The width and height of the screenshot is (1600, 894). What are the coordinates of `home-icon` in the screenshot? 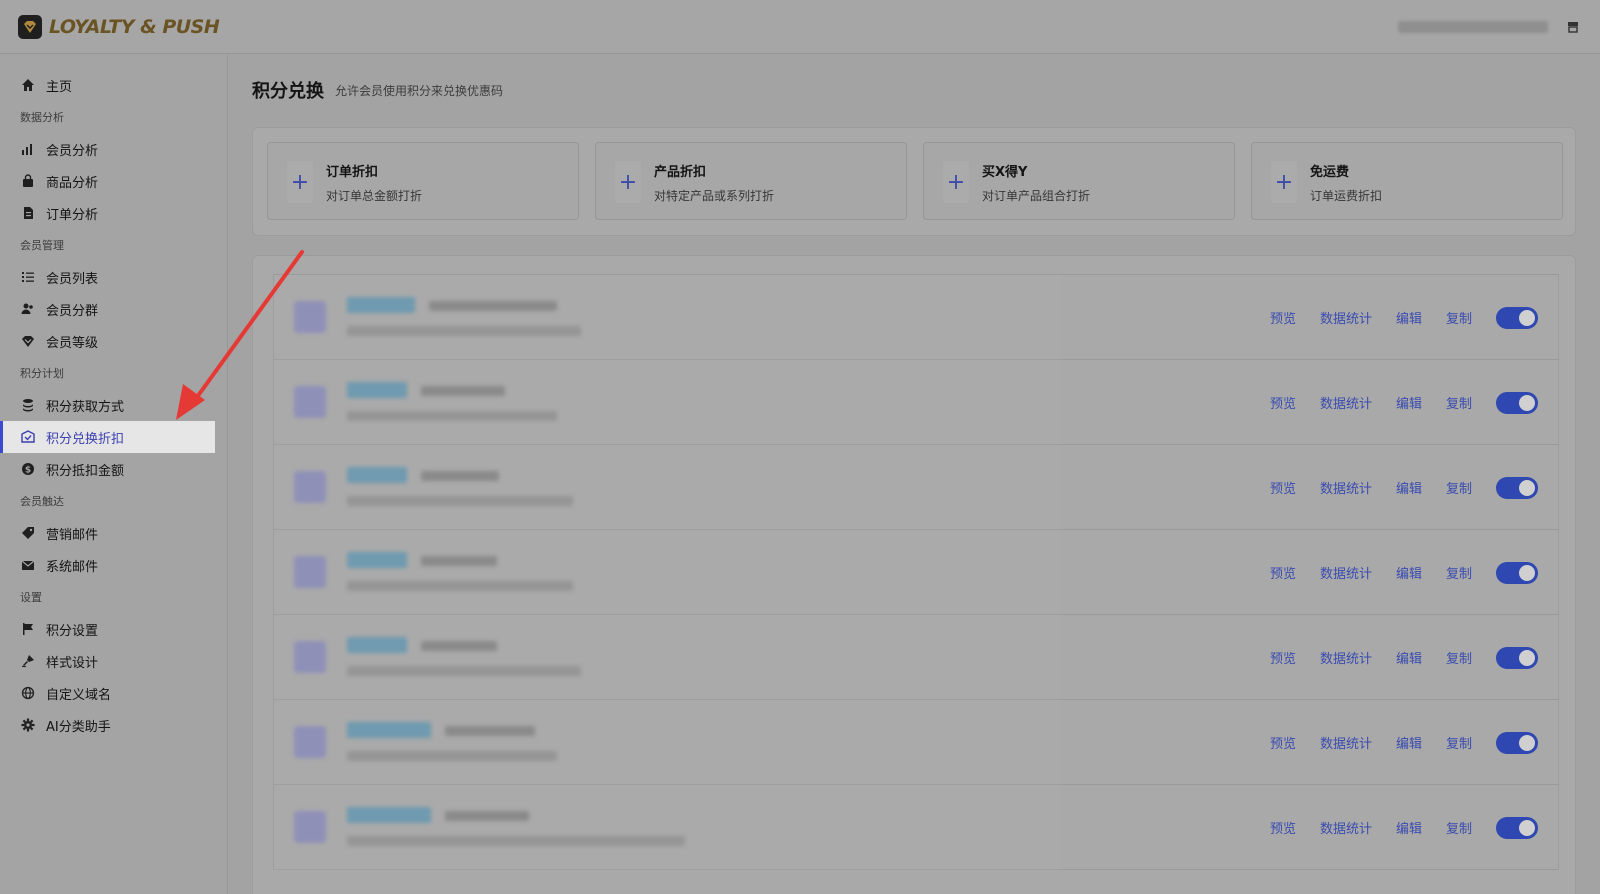 It's located at (28, 85).